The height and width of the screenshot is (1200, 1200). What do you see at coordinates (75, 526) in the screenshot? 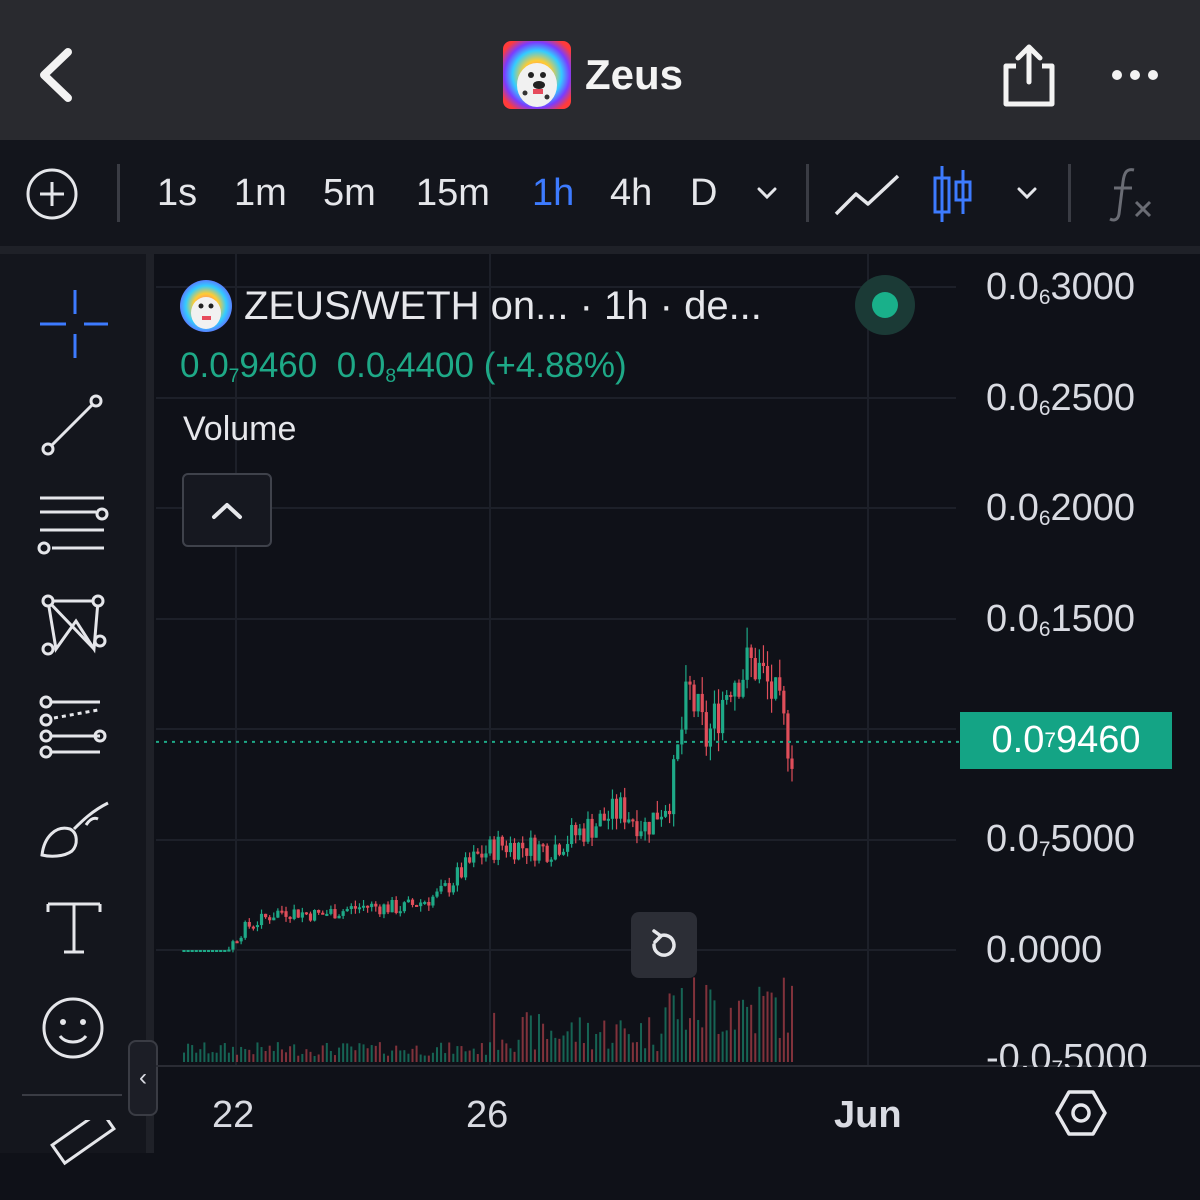
I see `parallel-lines-tool-icon` at bounding box center [75, 526].